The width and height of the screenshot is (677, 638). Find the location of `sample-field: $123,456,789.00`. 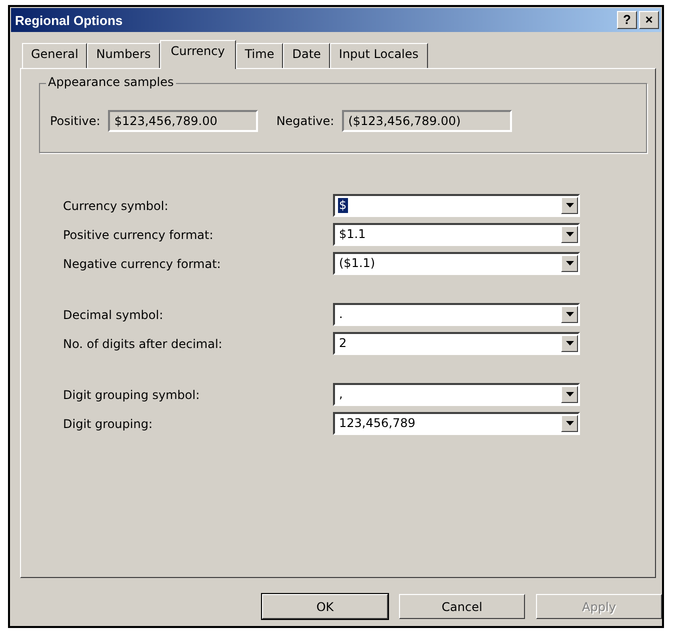

sample-field: $123,456,789.00 is located at coordinates (183, 121).